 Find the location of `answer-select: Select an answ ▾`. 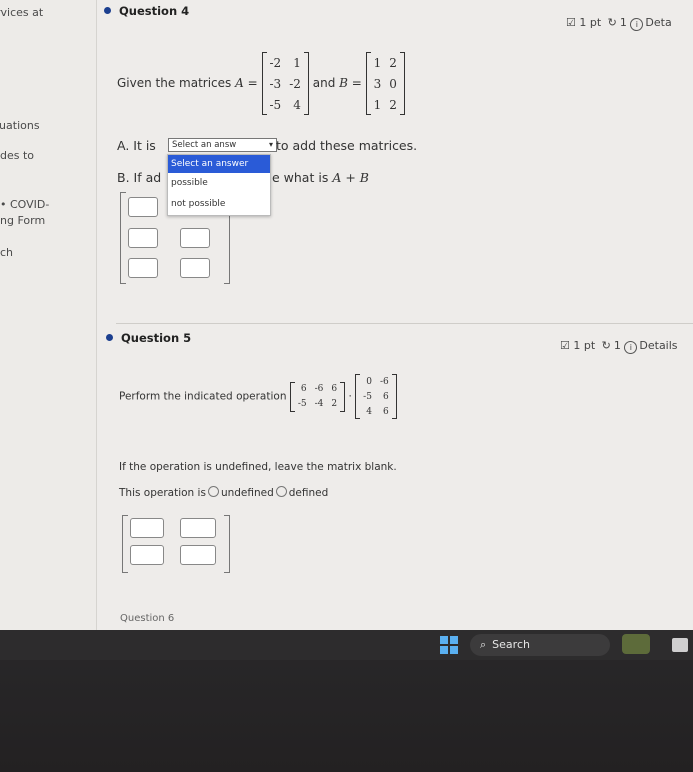

answer-select: Select an answ ▾ is located at coordinates (222, 145).